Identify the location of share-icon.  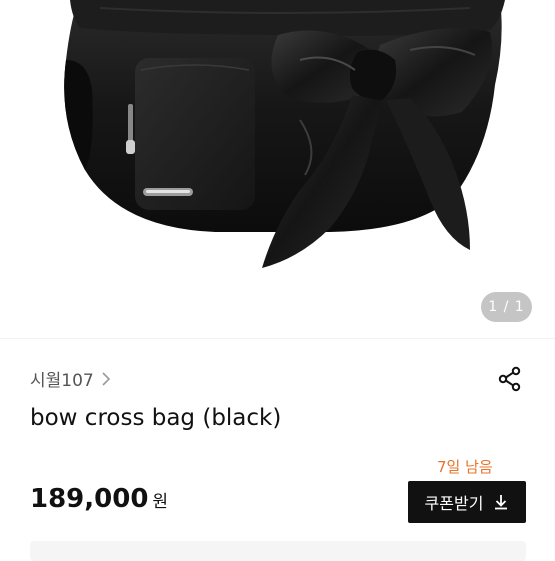
(510, 381).